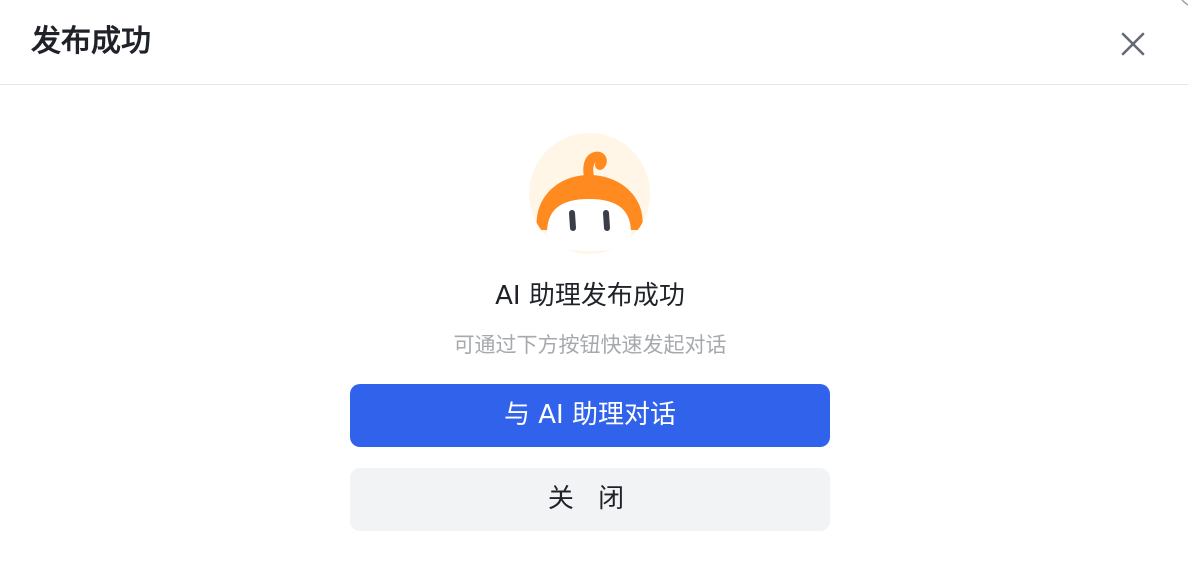 Image resolution: width=1188 pixels, height=572 pixels. What do you see at coordinates (590, 345) in the screenshot?
I see `success-subtext: 可通过下方按钮快速发起对话` at bounding box center [590, 345].